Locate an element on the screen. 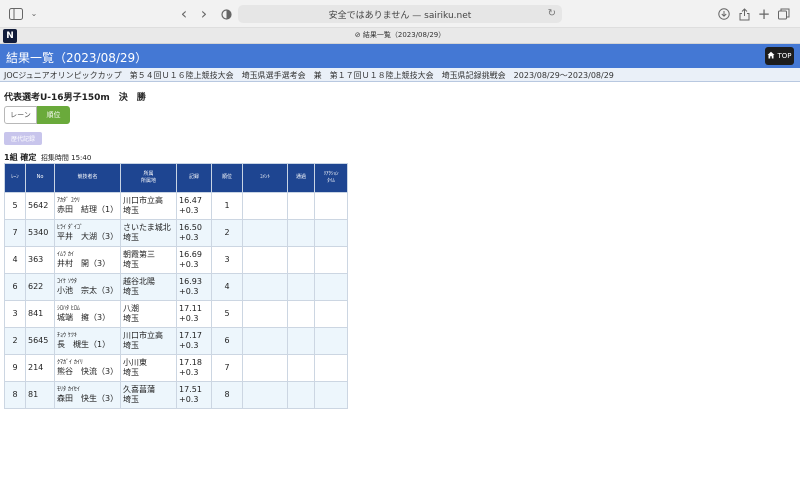 This screenshot has height=500, width=800. cell-lane: 9 is located at coordinates (15, 368).